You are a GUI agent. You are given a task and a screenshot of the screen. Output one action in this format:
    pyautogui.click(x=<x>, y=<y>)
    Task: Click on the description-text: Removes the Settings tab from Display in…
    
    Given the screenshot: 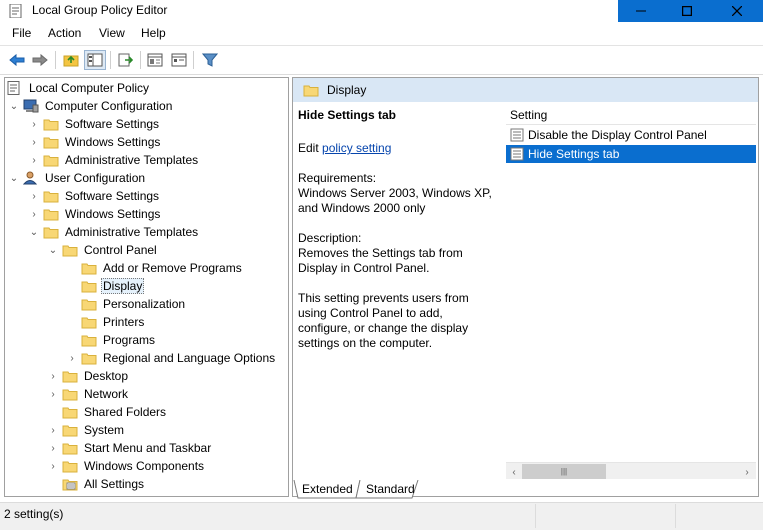 What is the action you would take?
    pyautogui.click(x=380, y=260)
    